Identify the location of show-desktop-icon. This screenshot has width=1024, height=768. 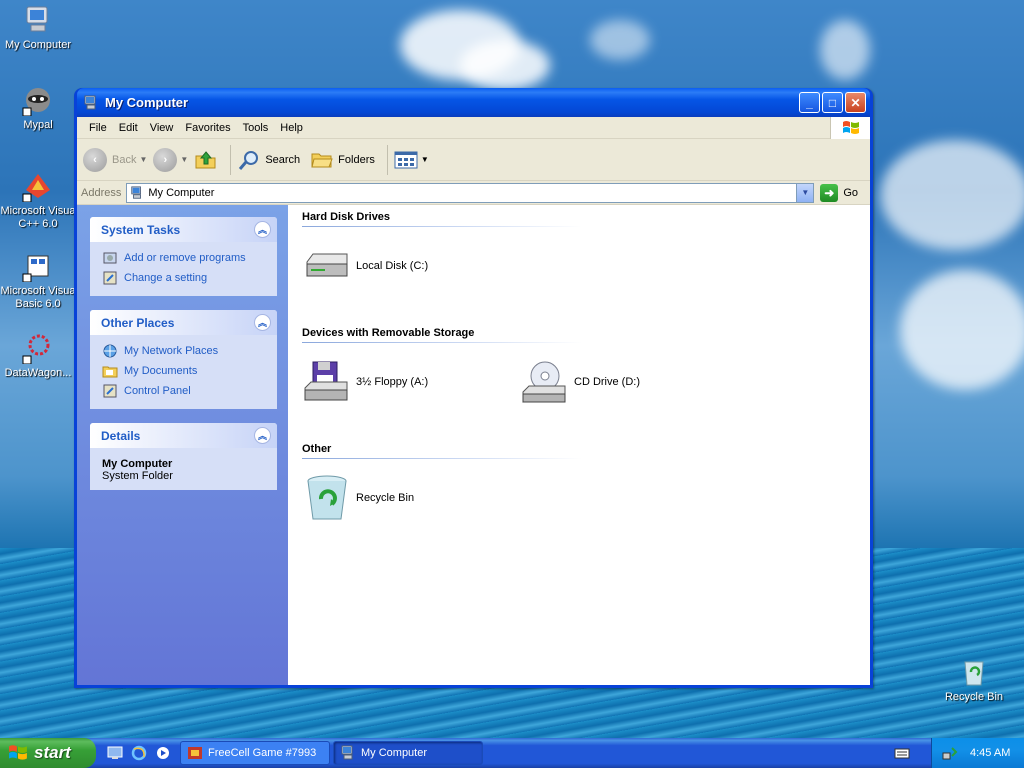
(115, 753).